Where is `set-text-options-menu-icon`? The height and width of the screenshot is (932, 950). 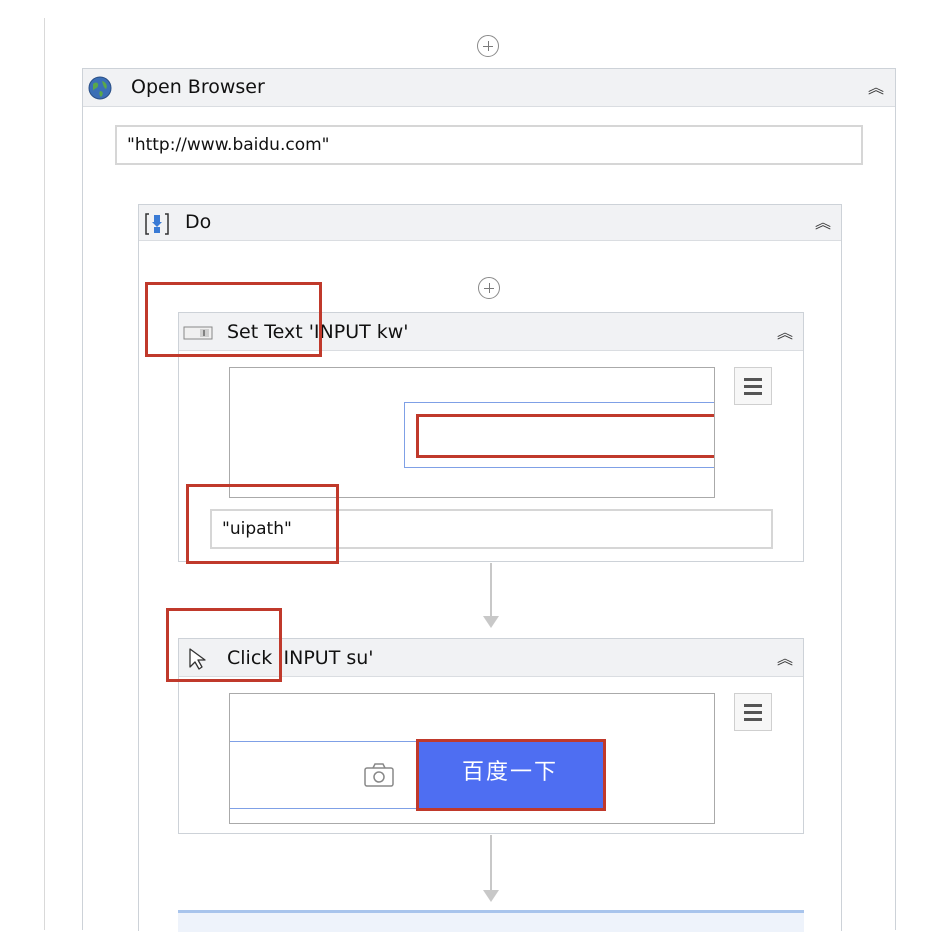 set-text-options-menu-icon is located at coordinates (753, 386).